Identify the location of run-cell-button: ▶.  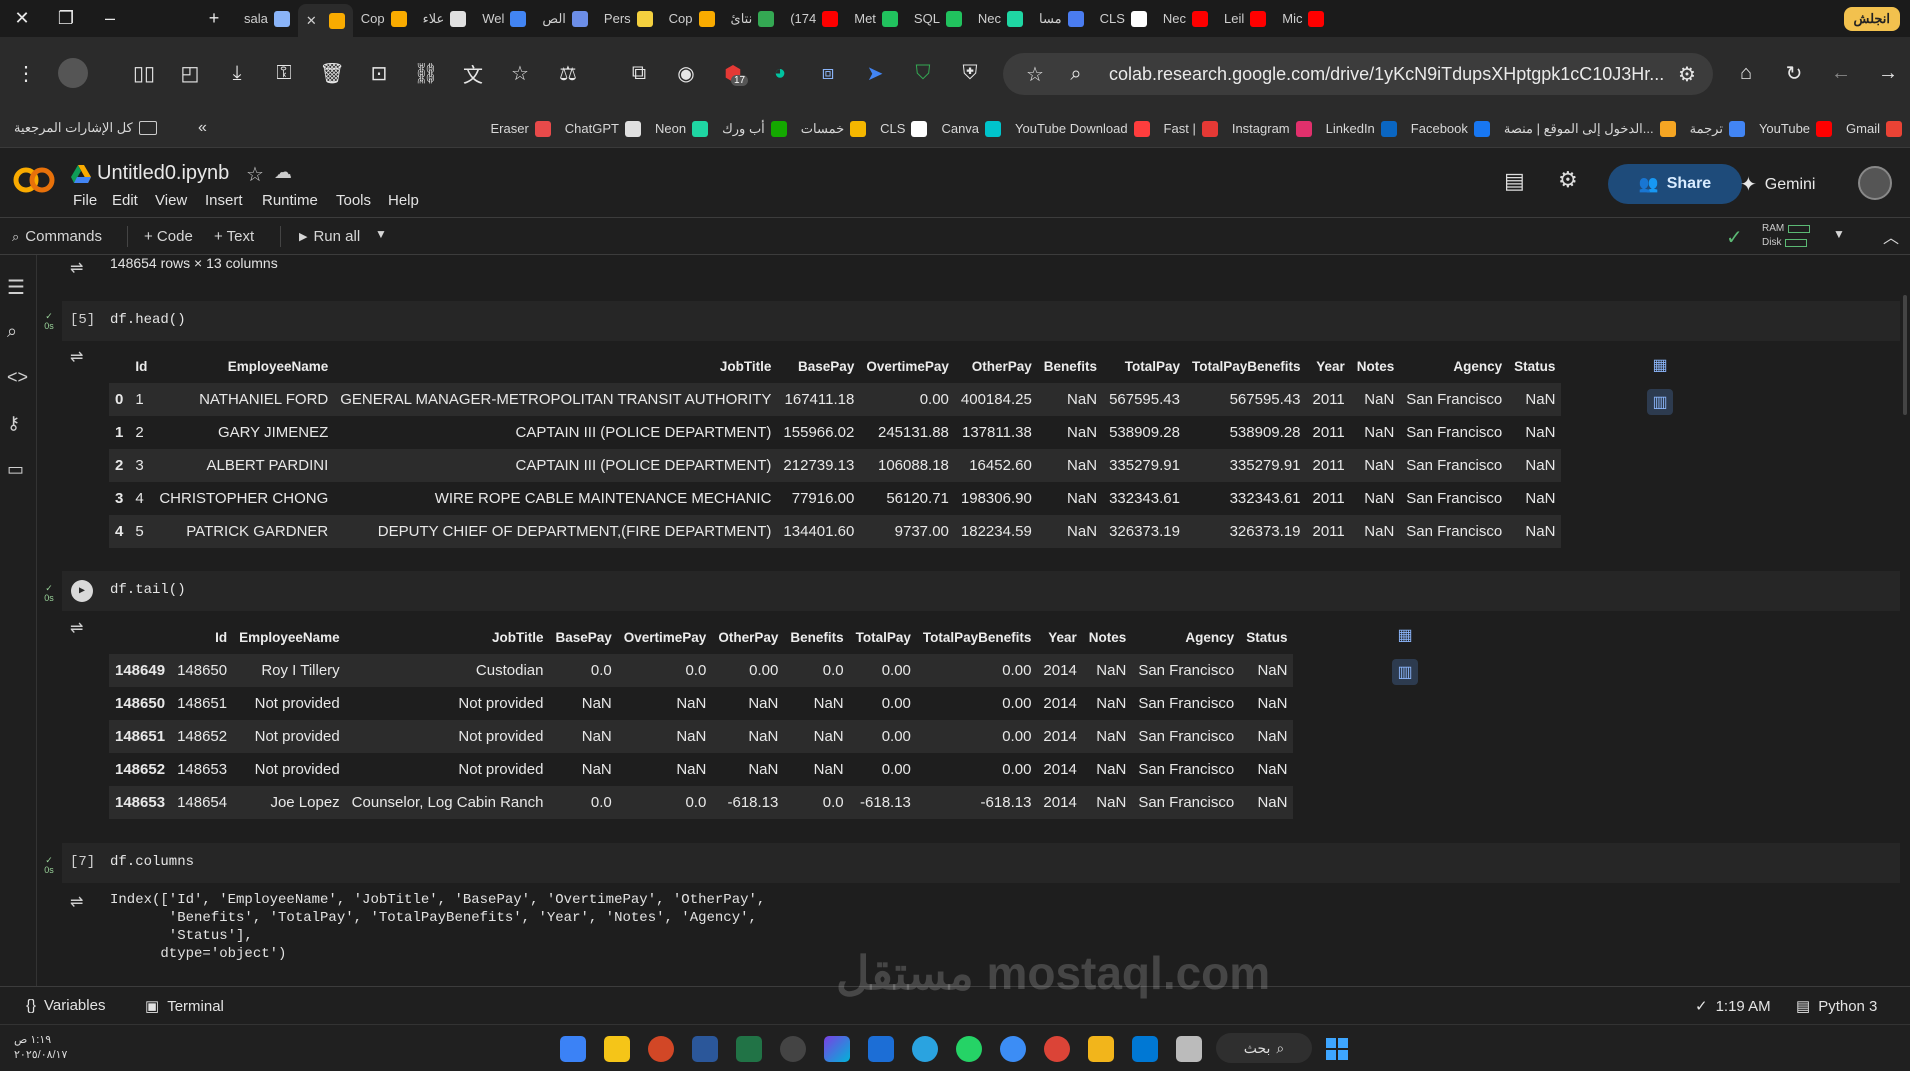
(82, 591).